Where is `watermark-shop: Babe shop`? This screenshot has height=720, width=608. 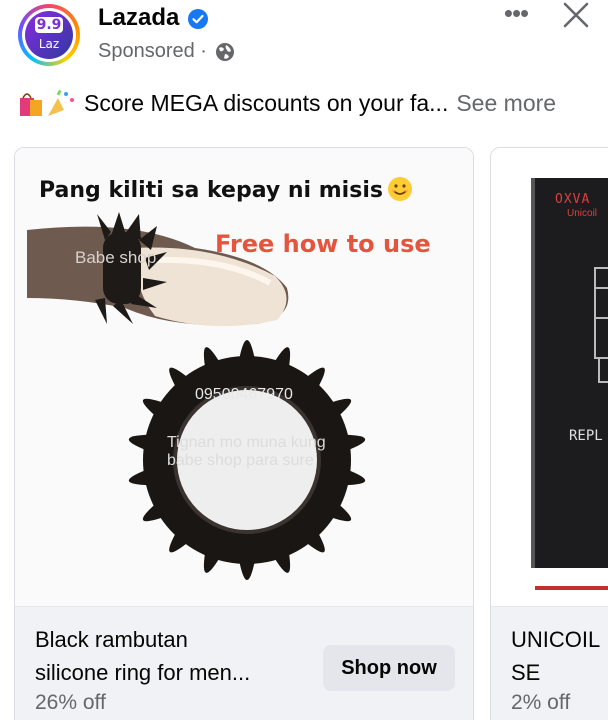
watermark-shop: Babe shop is located at coordinates (116, 257).